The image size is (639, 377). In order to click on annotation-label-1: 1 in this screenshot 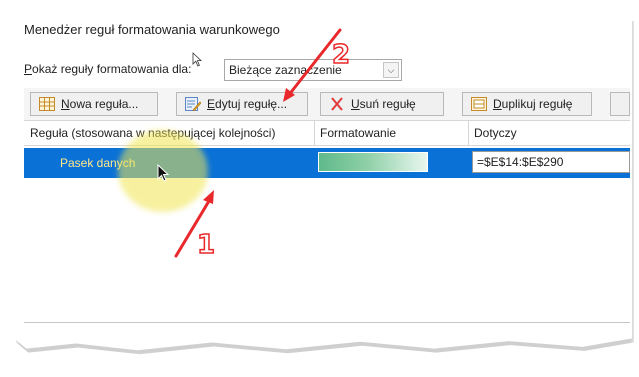, I will do `click(206, 245)`.